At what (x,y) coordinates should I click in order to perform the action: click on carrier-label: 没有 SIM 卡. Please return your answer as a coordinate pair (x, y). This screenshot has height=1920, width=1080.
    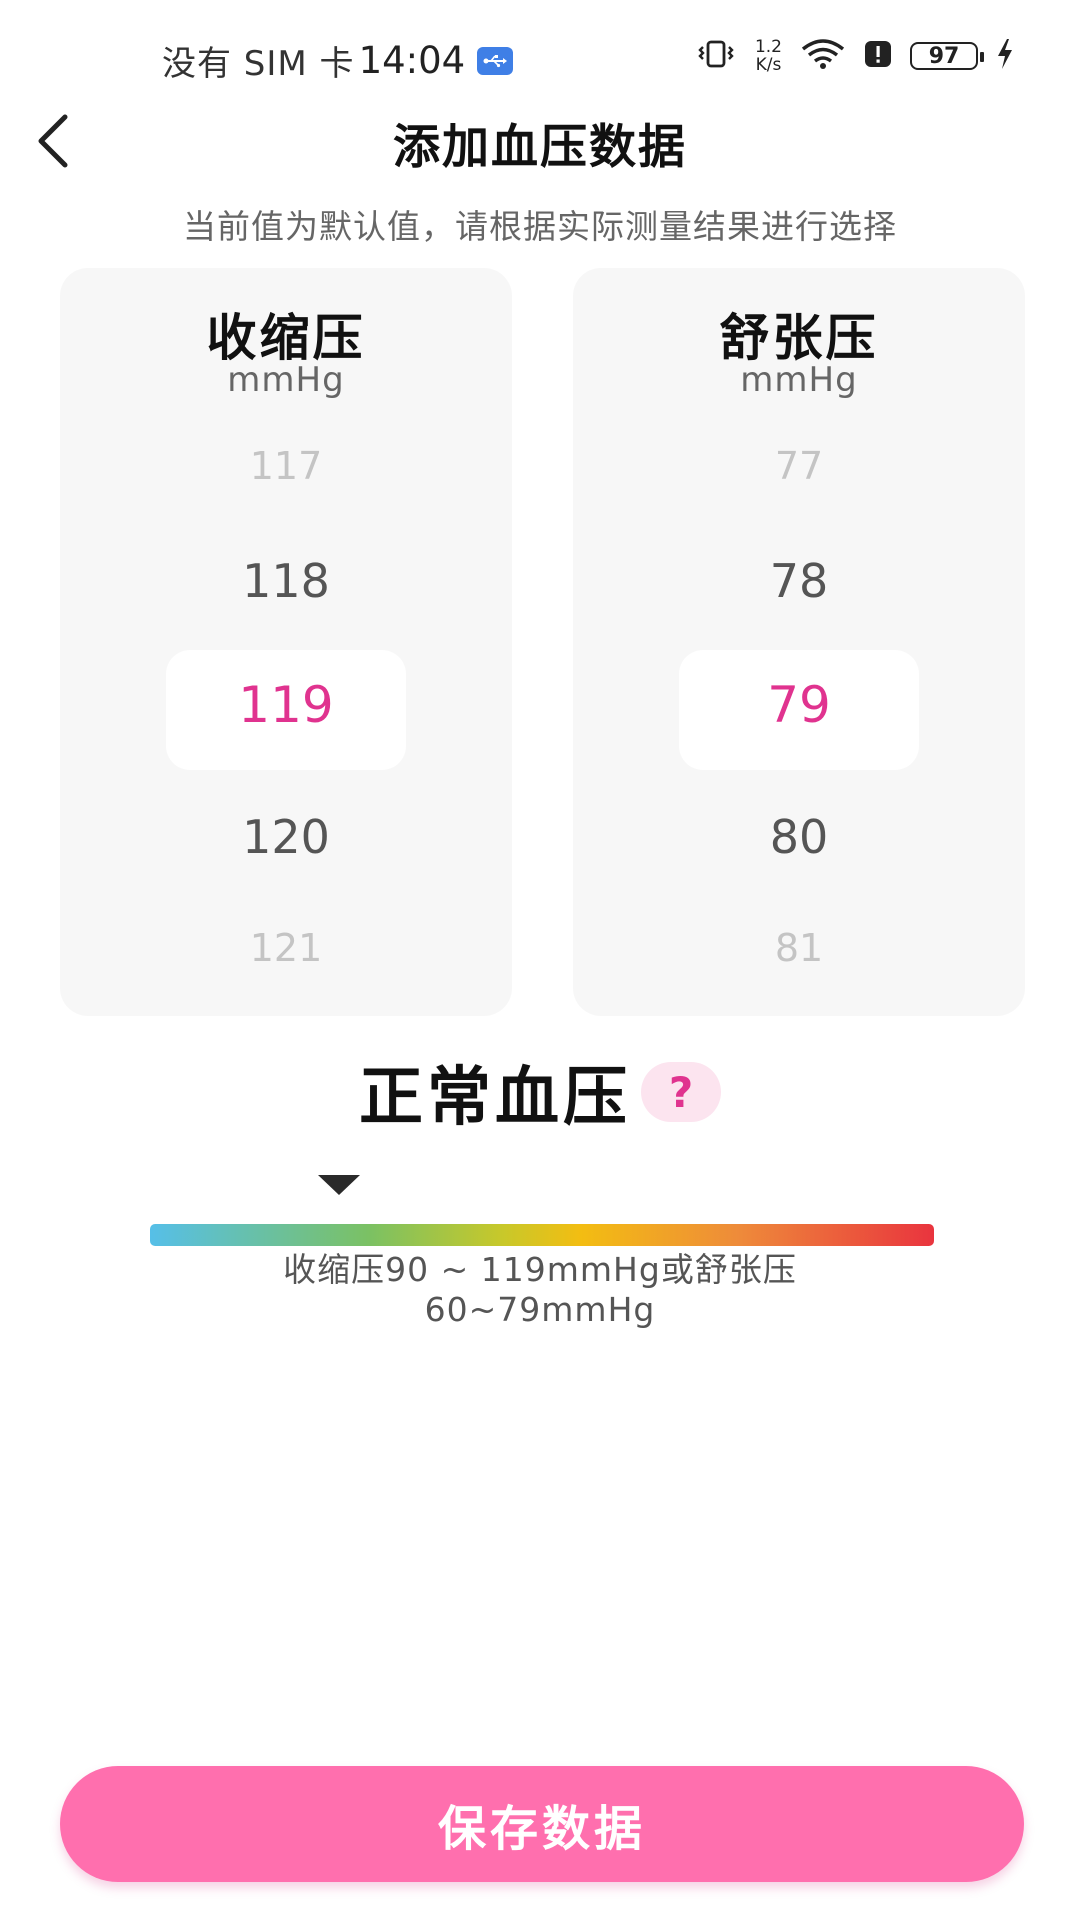
    Looking at the image, I should click on (258, 64).